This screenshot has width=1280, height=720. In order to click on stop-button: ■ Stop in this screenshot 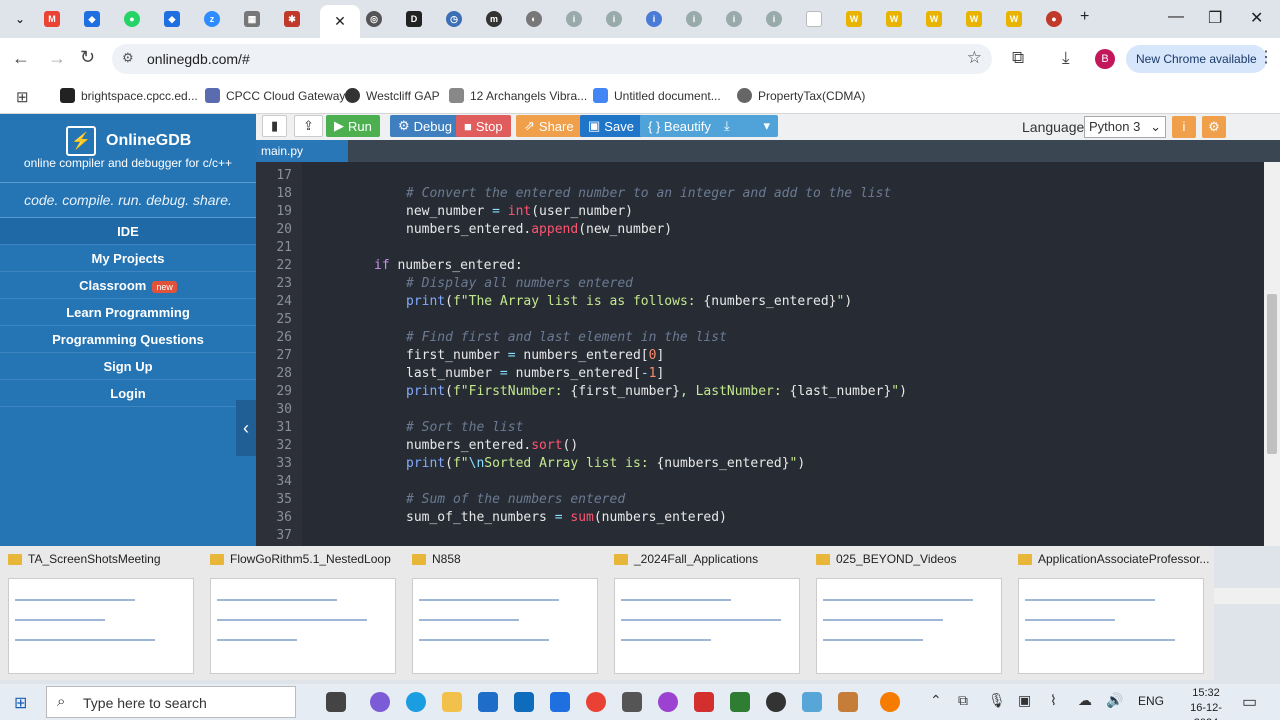, I will do `click(483, 126)`.